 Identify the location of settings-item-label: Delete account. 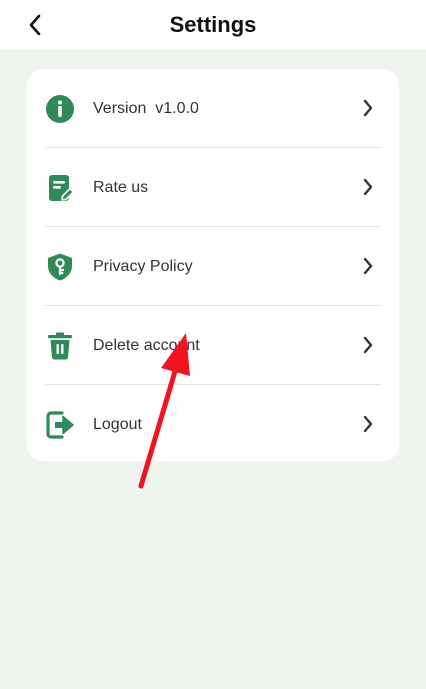
(146, 345).